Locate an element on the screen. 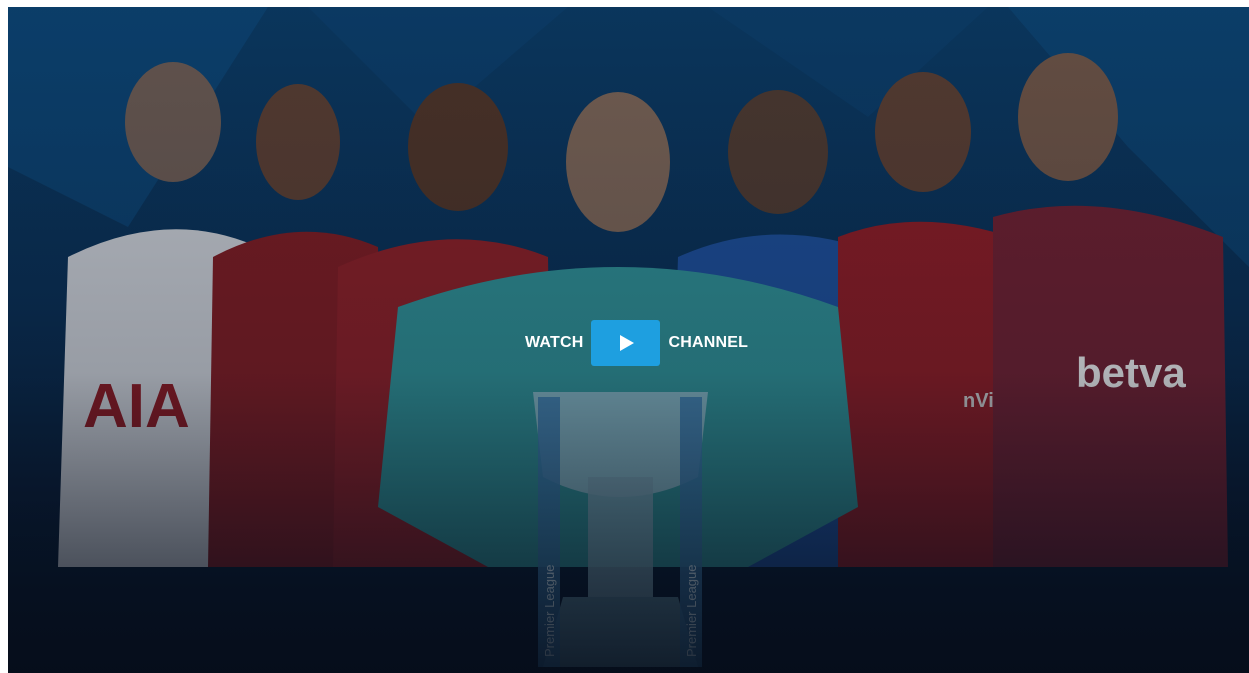 The image size is (1249, 673). cta-suffix-text: CHANNEL is located at coordinates (708, 342).